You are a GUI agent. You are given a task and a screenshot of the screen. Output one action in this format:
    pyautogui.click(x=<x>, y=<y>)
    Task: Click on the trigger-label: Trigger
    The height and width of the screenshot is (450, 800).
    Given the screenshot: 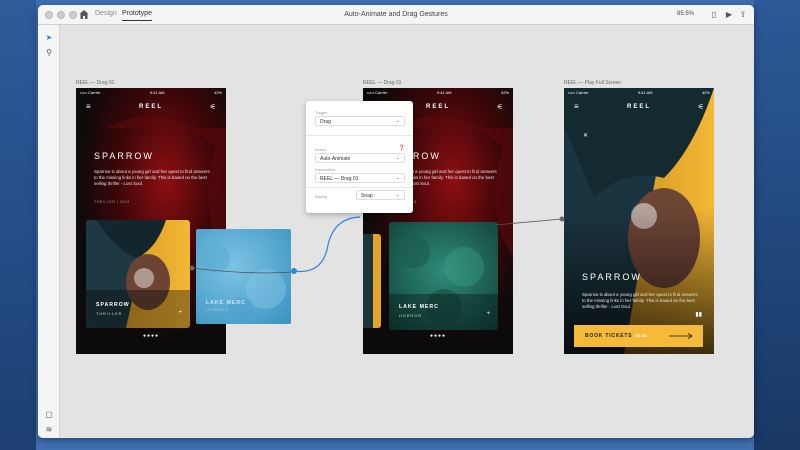 What is the action you would take?
    pyautogui.click(x=321, y=112)
    